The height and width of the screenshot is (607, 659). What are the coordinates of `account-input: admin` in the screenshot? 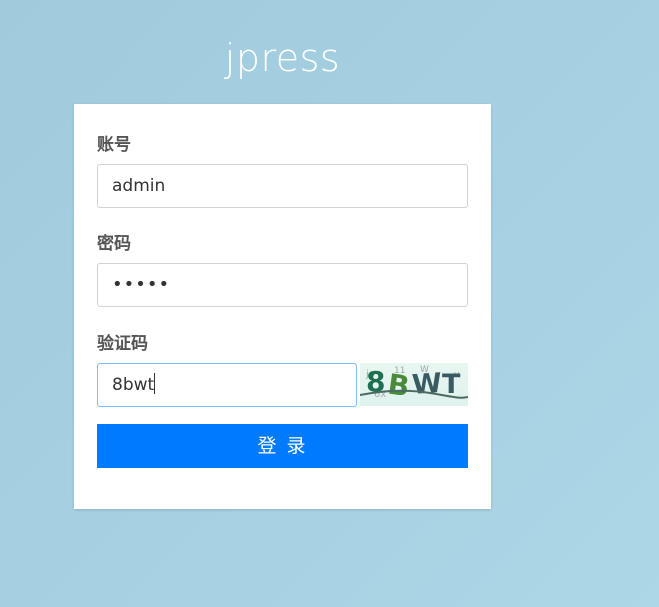 It's located at (282, 186).